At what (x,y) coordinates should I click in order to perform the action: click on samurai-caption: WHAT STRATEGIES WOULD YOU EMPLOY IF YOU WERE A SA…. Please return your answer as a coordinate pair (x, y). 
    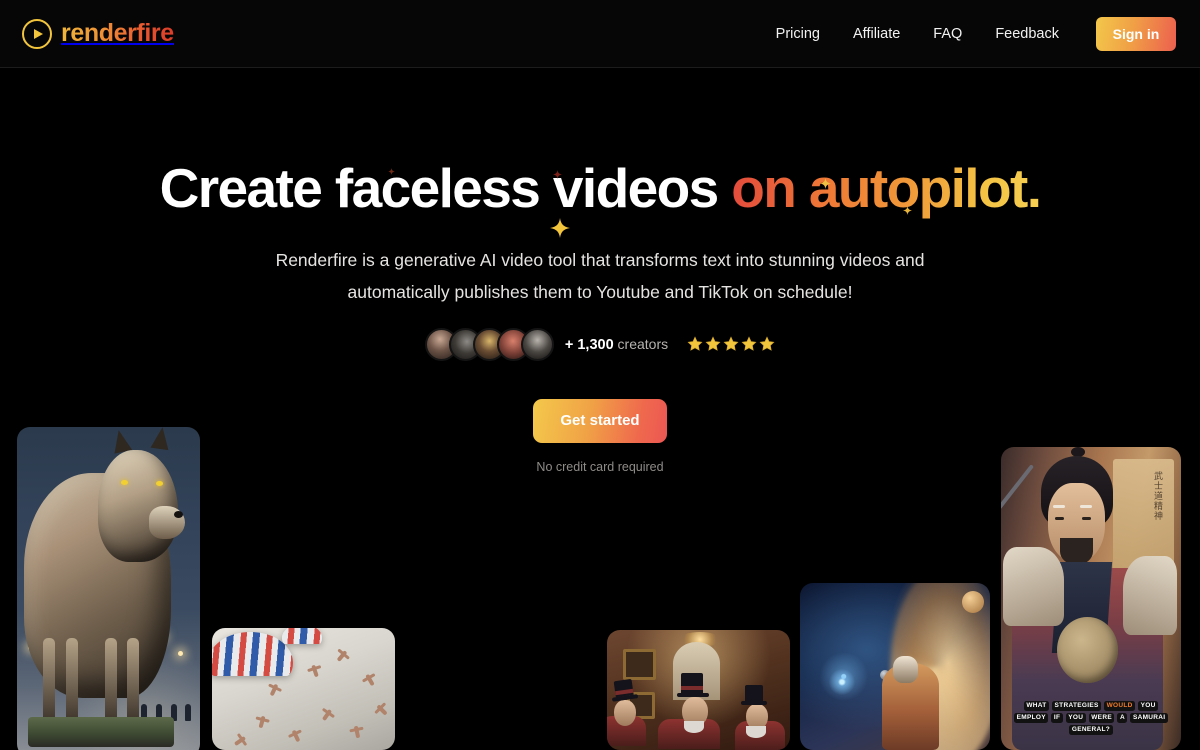
    Looking at the image, I should click on (1090, 717).